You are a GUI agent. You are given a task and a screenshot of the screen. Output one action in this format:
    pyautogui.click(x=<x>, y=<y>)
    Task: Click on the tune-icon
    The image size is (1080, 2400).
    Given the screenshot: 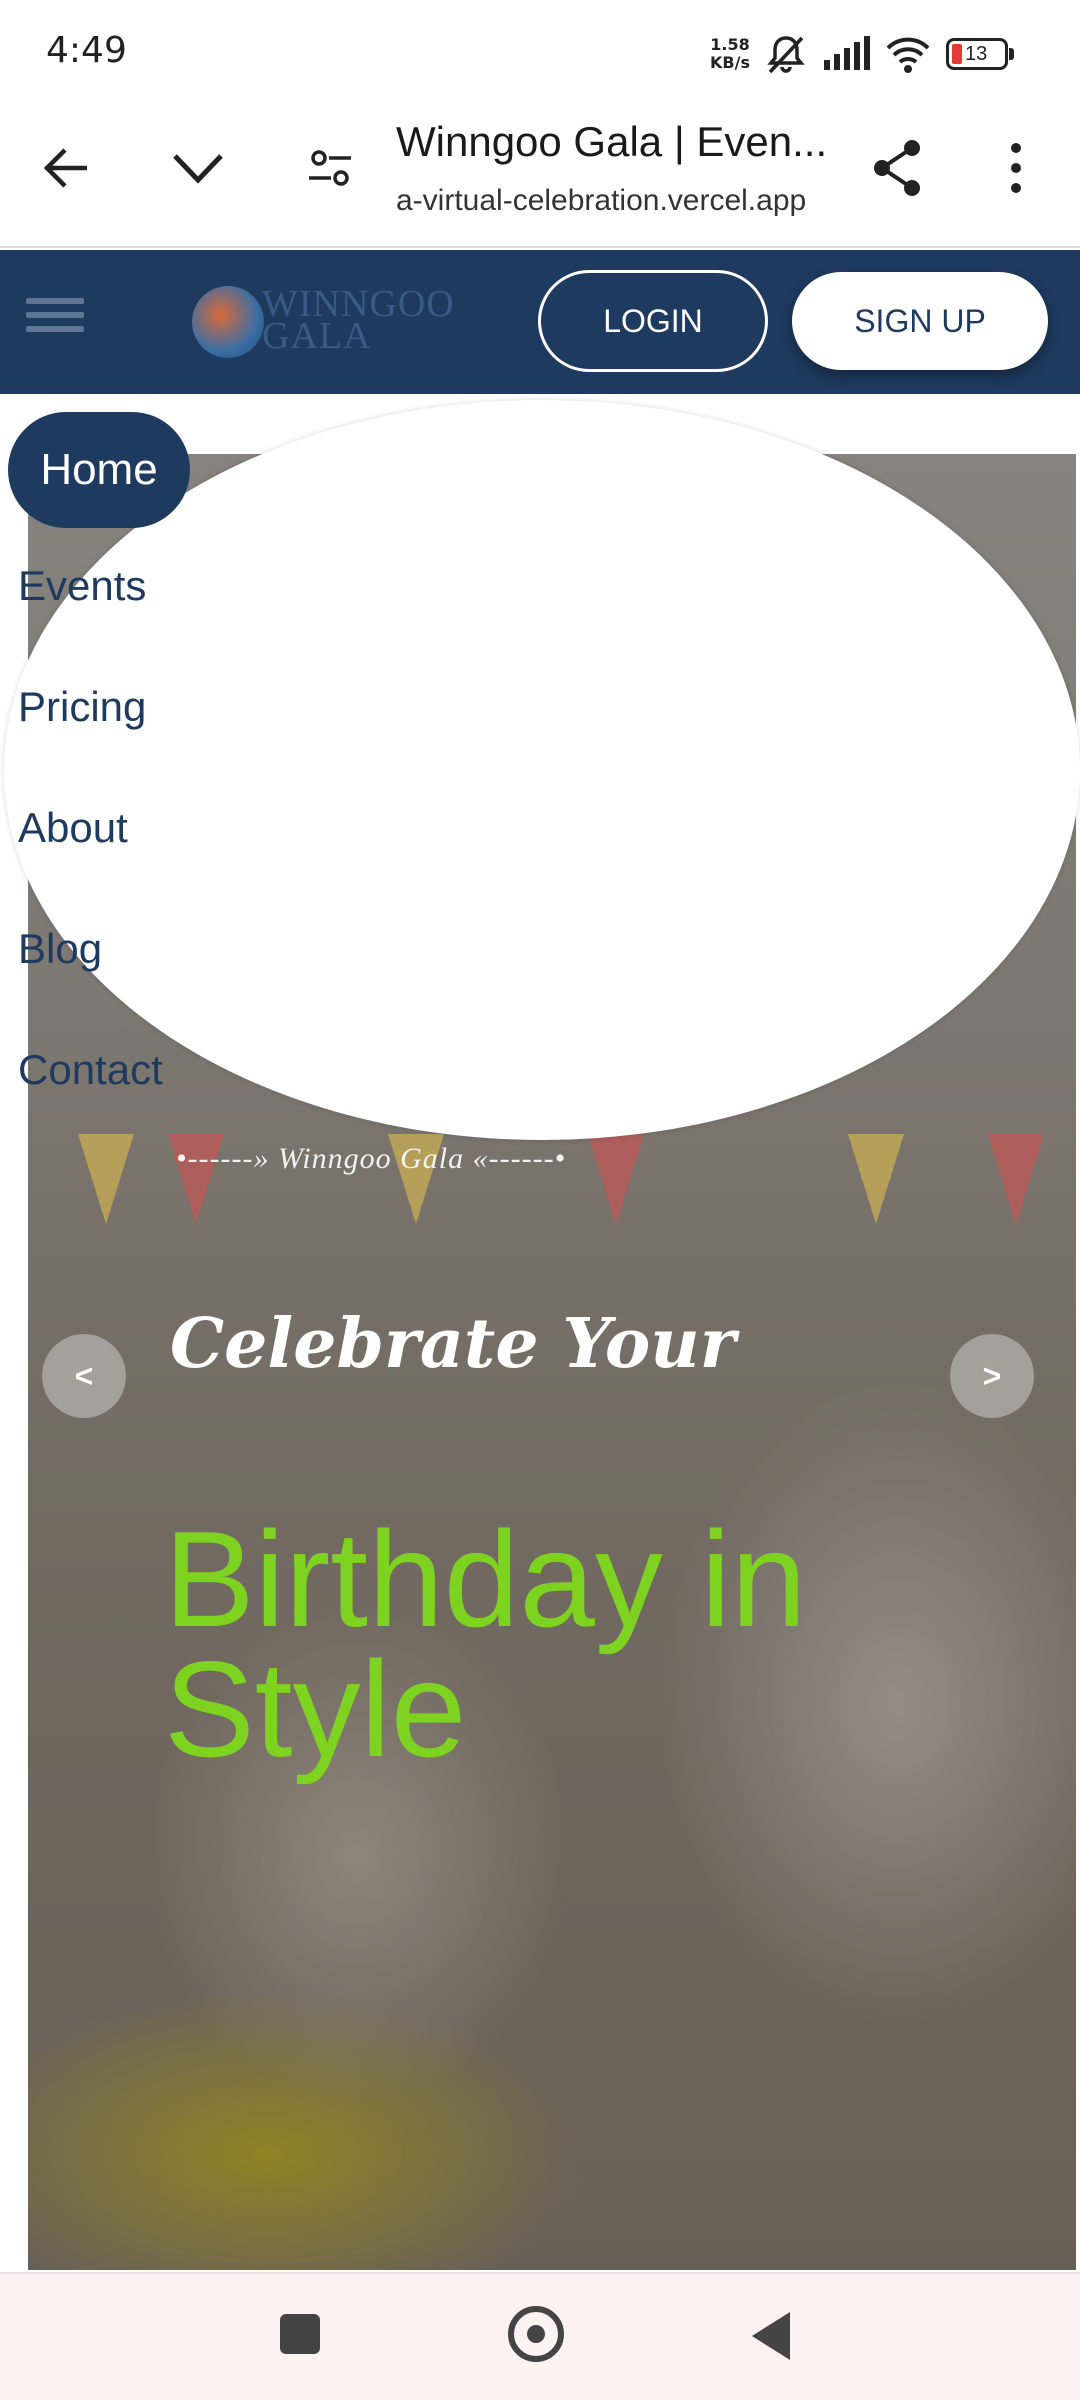 What is the action you would take?
    pyautogui.click(x=330, y=168)
    